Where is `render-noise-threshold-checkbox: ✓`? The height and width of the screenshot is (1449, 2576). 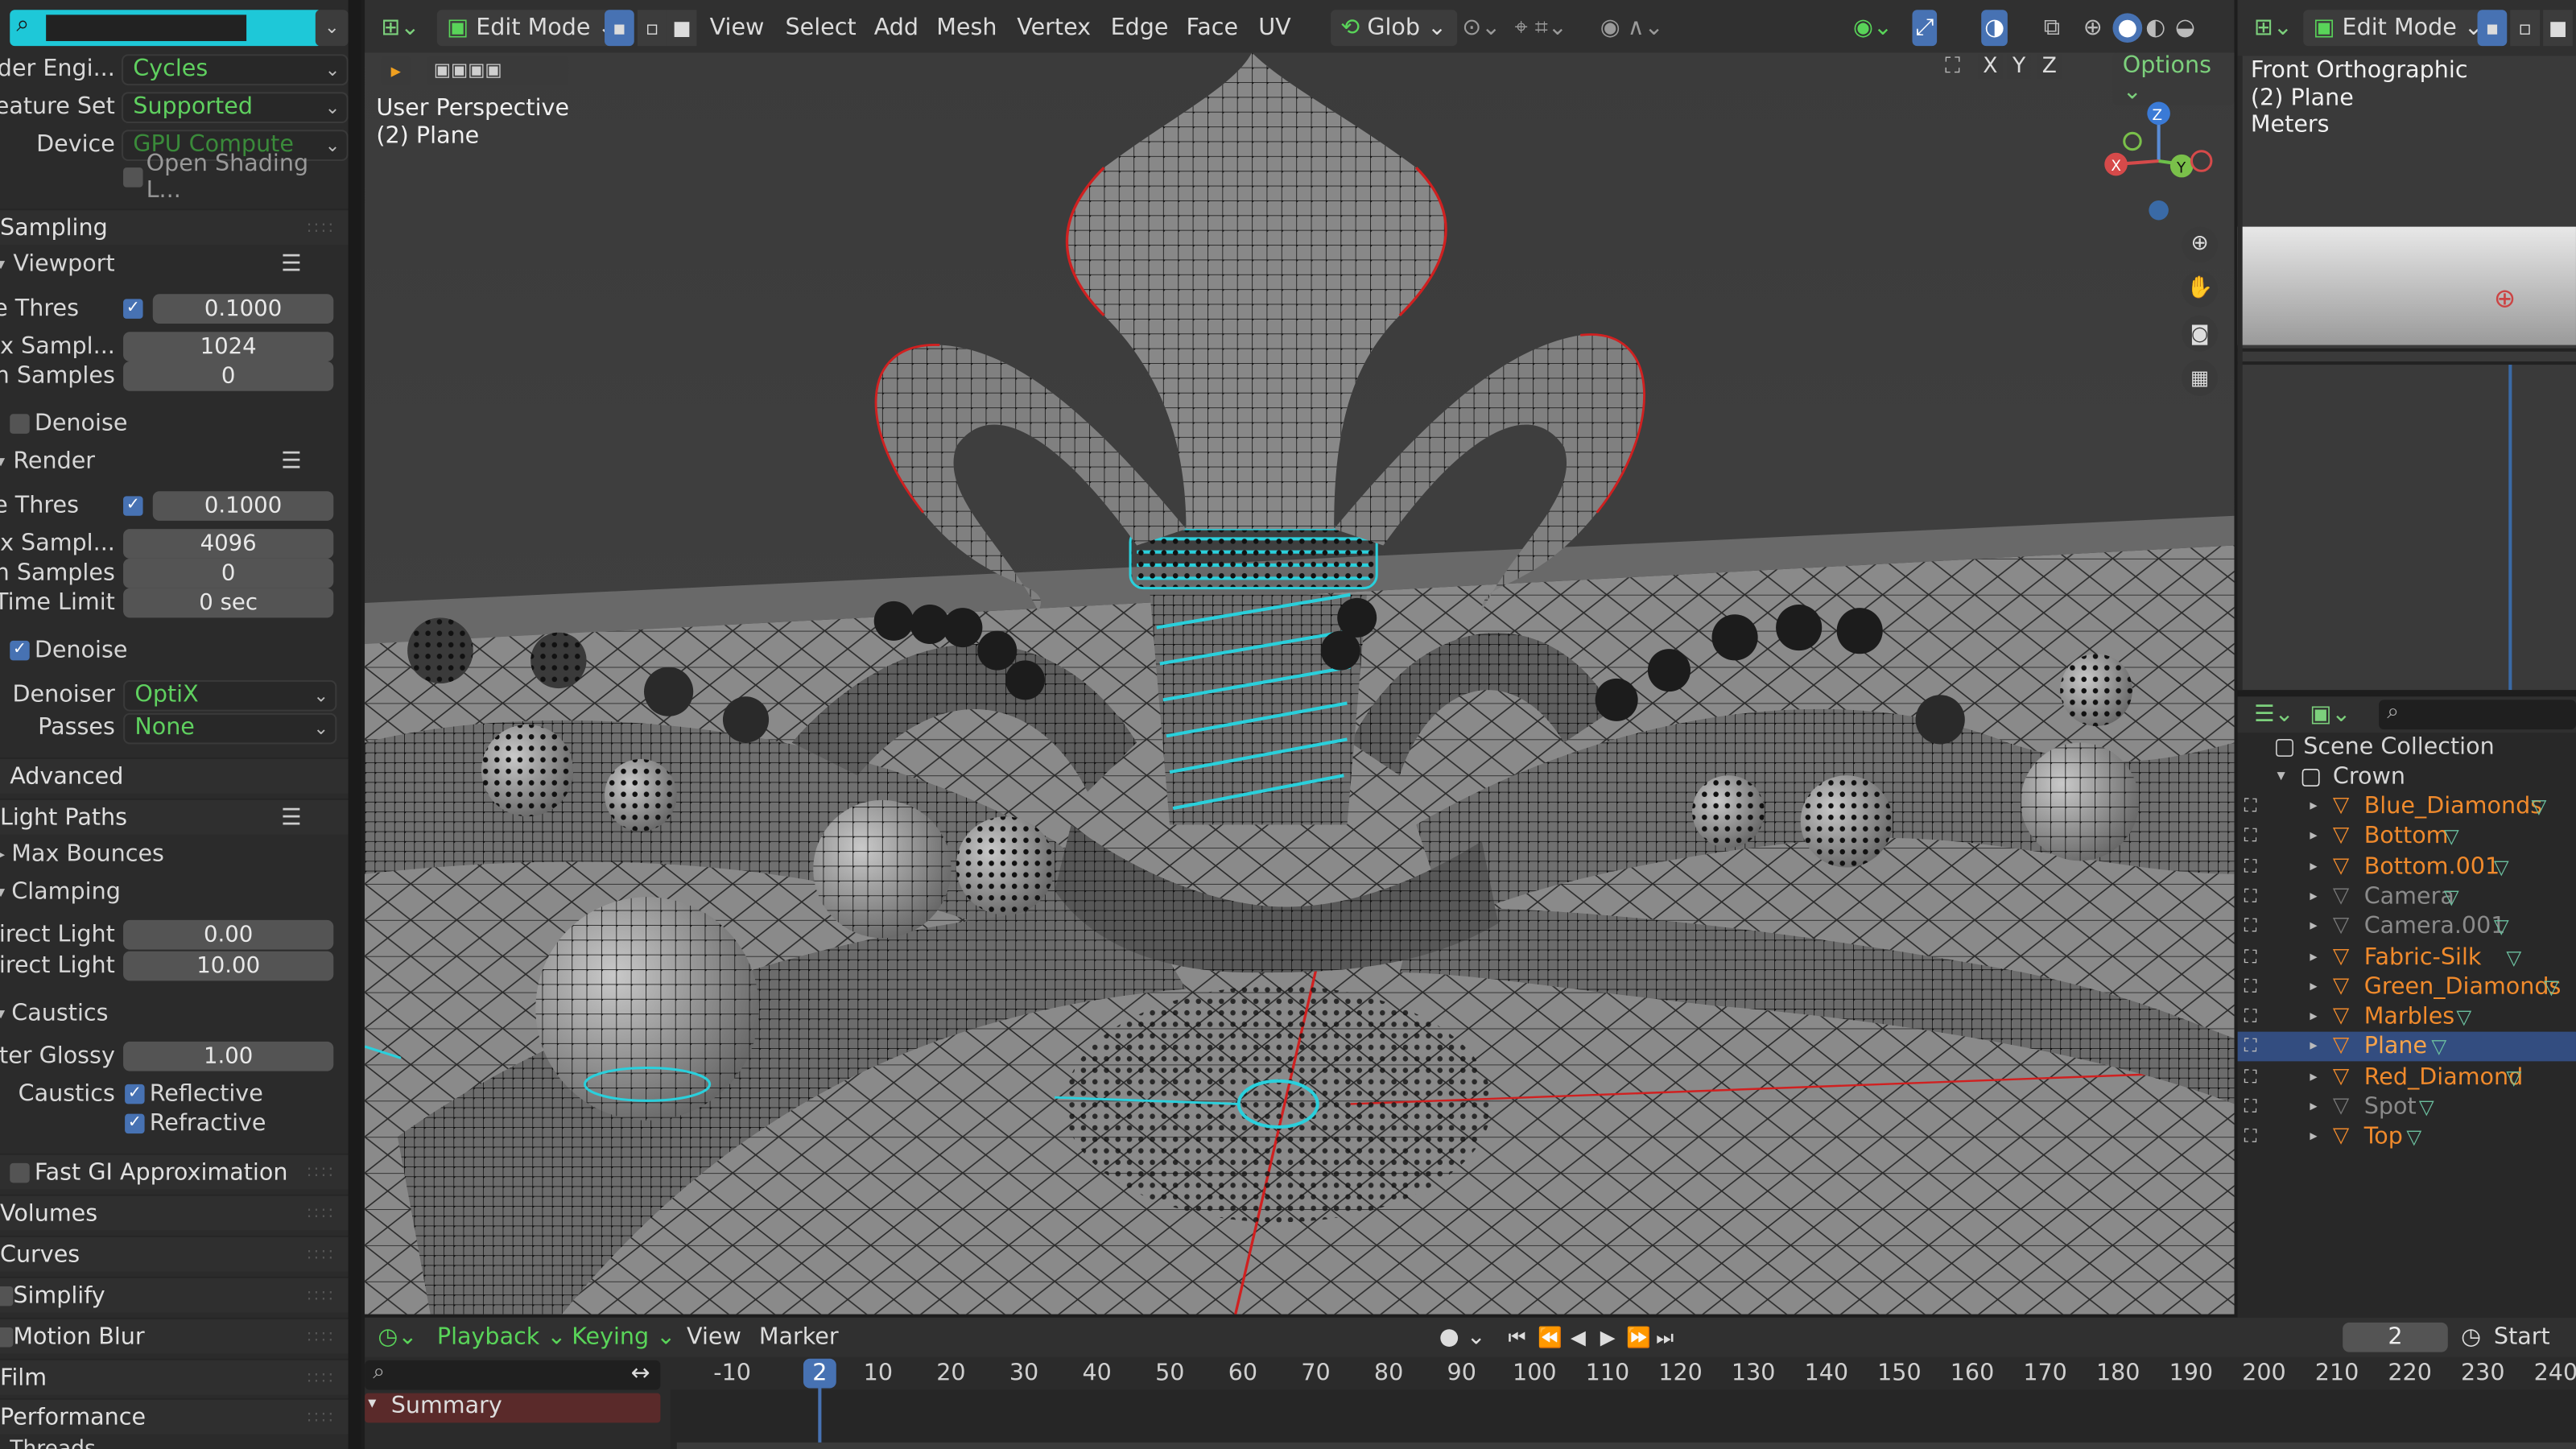 render-noise-threshold-checkbox: ✓ is located at coordinates (133, 506).